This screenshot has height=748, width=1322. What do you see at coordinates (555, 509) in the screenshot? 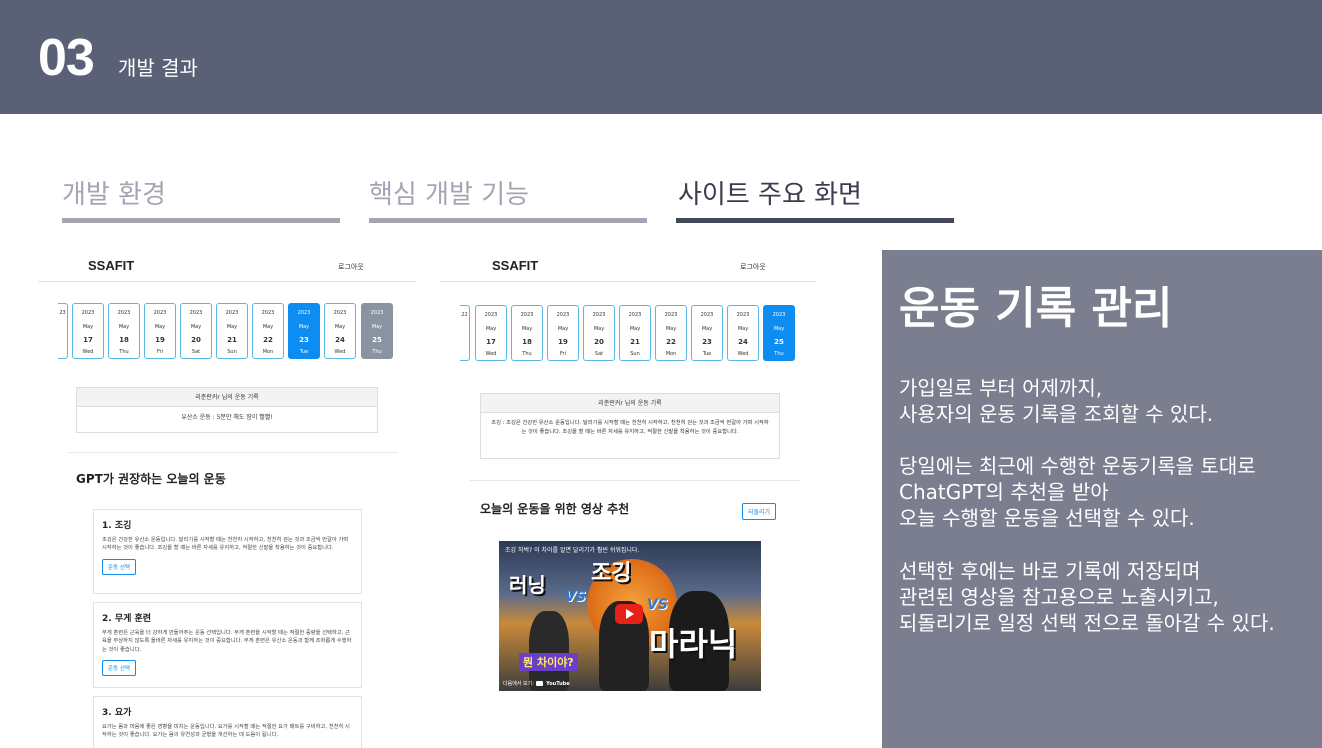
I see `video-section-title: 오늘의 운동을 위한 영상 추천` at bounding box center [555, 509].